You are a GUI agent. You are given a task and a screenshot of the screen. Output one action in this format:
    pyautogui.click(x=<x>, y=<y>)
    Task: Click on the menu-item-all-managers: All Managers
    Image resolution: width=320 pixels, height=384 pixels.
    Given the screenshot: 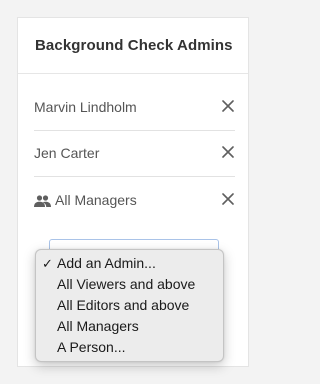 What is the action you would take?
    pyautogui.click(x=129, y=326)
    